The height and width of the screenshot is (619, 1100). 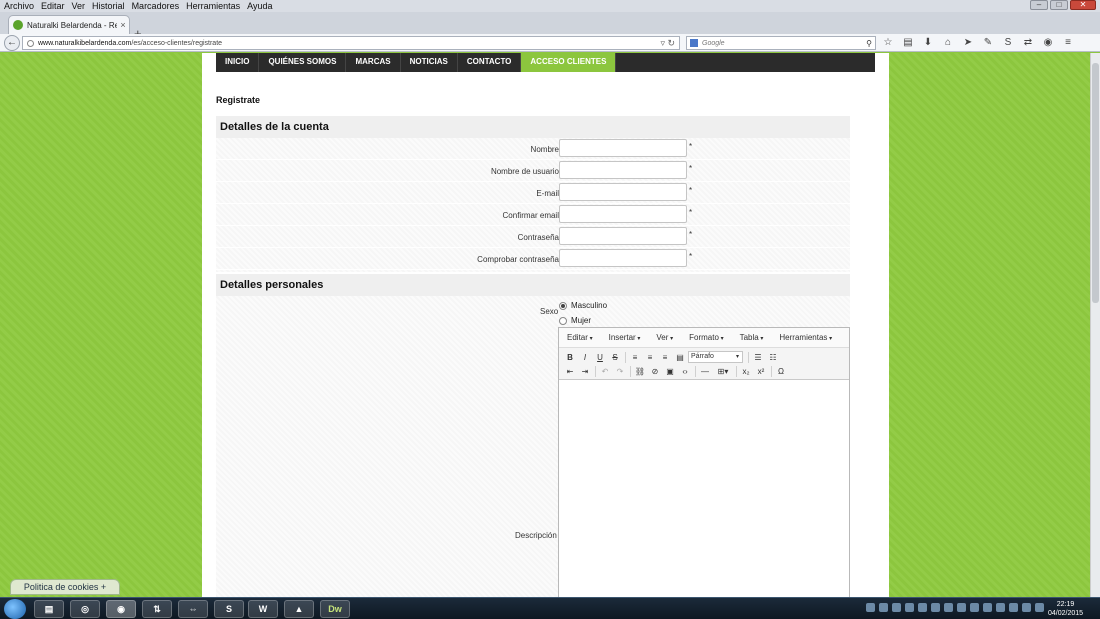 What do you see at coordinates (625, 337) in the screenshot?
I see `editor-menu-insertar: Insertar` at bounding box center [625, 337].